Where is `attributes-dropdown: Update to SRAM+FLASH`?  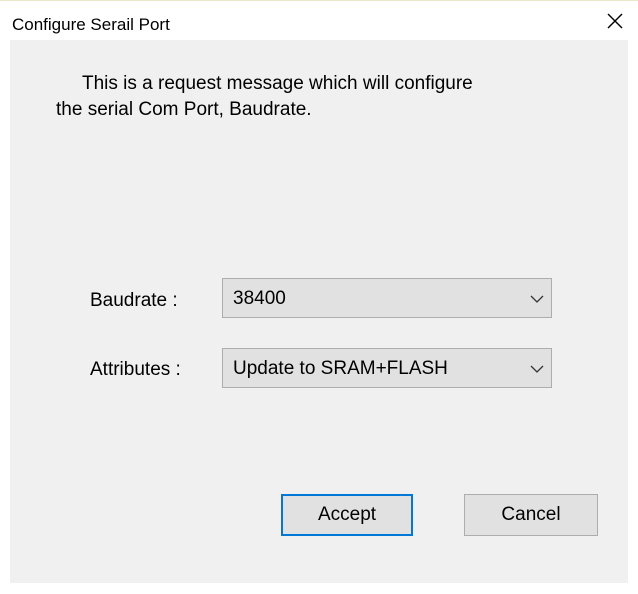
attributes-dropdown: Update to SRAM+FLASH is located at coordinates (387, 368).